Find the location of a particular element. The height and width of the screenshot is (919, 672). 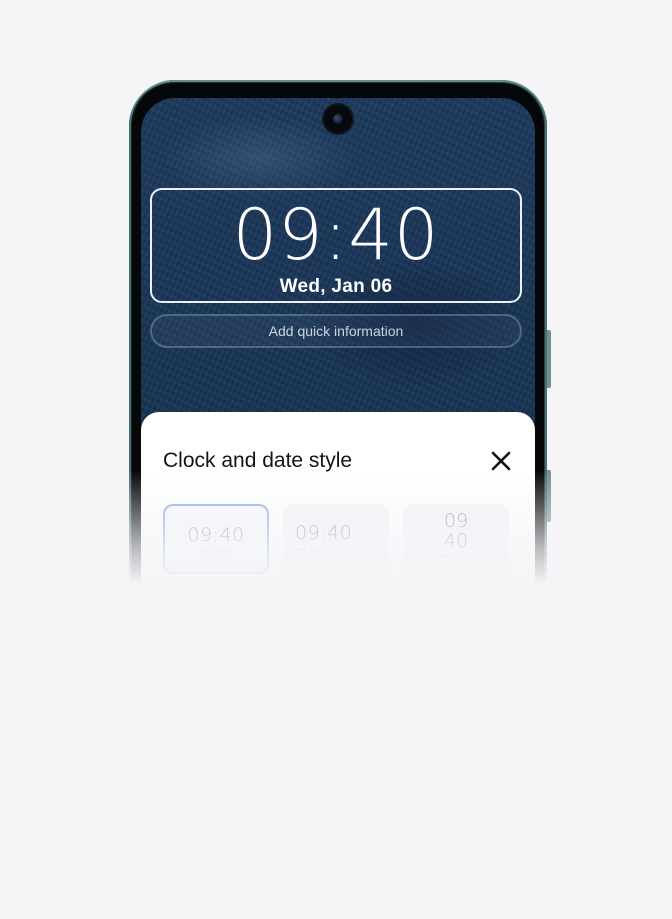

clock-date: Wed, Jan 06 is located at coordinates (336, 286).